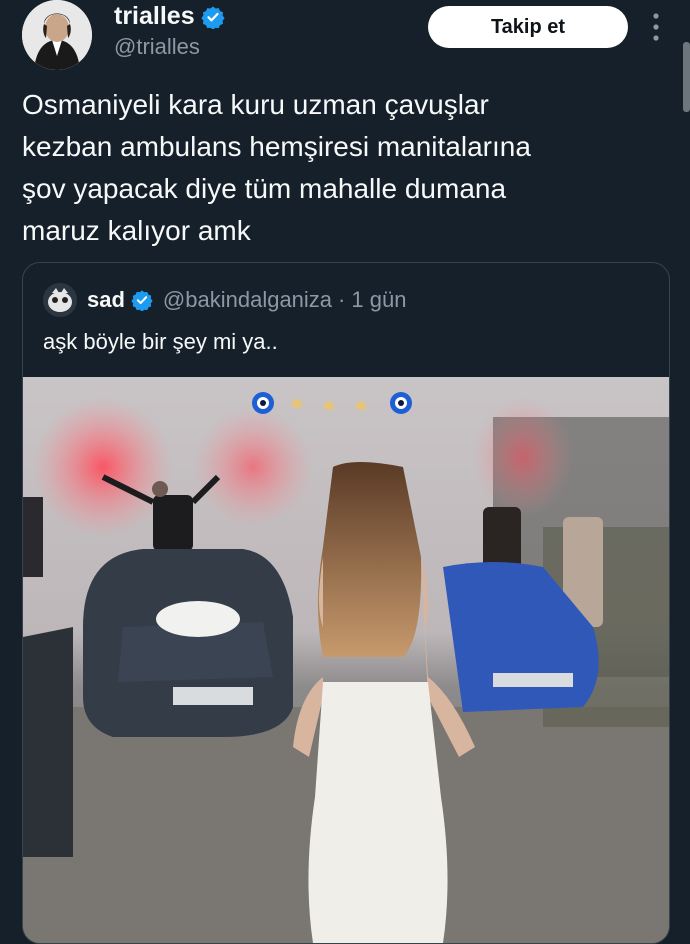  What do you see at coordinates (264, 188) in the screenshot?
I see `tweet-text-line: şov yapacak diye tüm mahalle dumana` at bounding box center [264, 188].